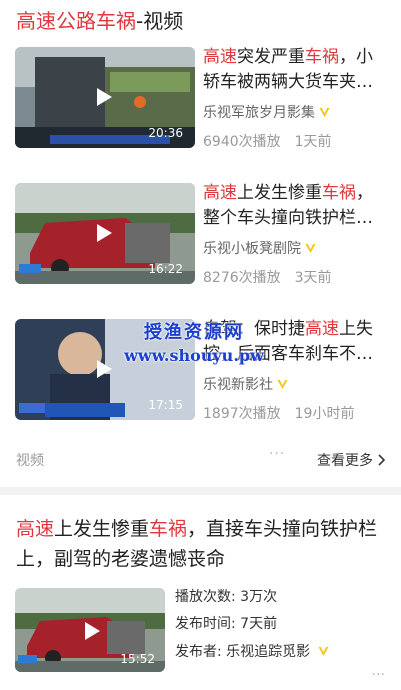 This screenshot has height=690, width=401. What do you see at coordinates (30, 461) in the screenshot?
I see `footer-label: 视频` at bounding box center [30, 461].